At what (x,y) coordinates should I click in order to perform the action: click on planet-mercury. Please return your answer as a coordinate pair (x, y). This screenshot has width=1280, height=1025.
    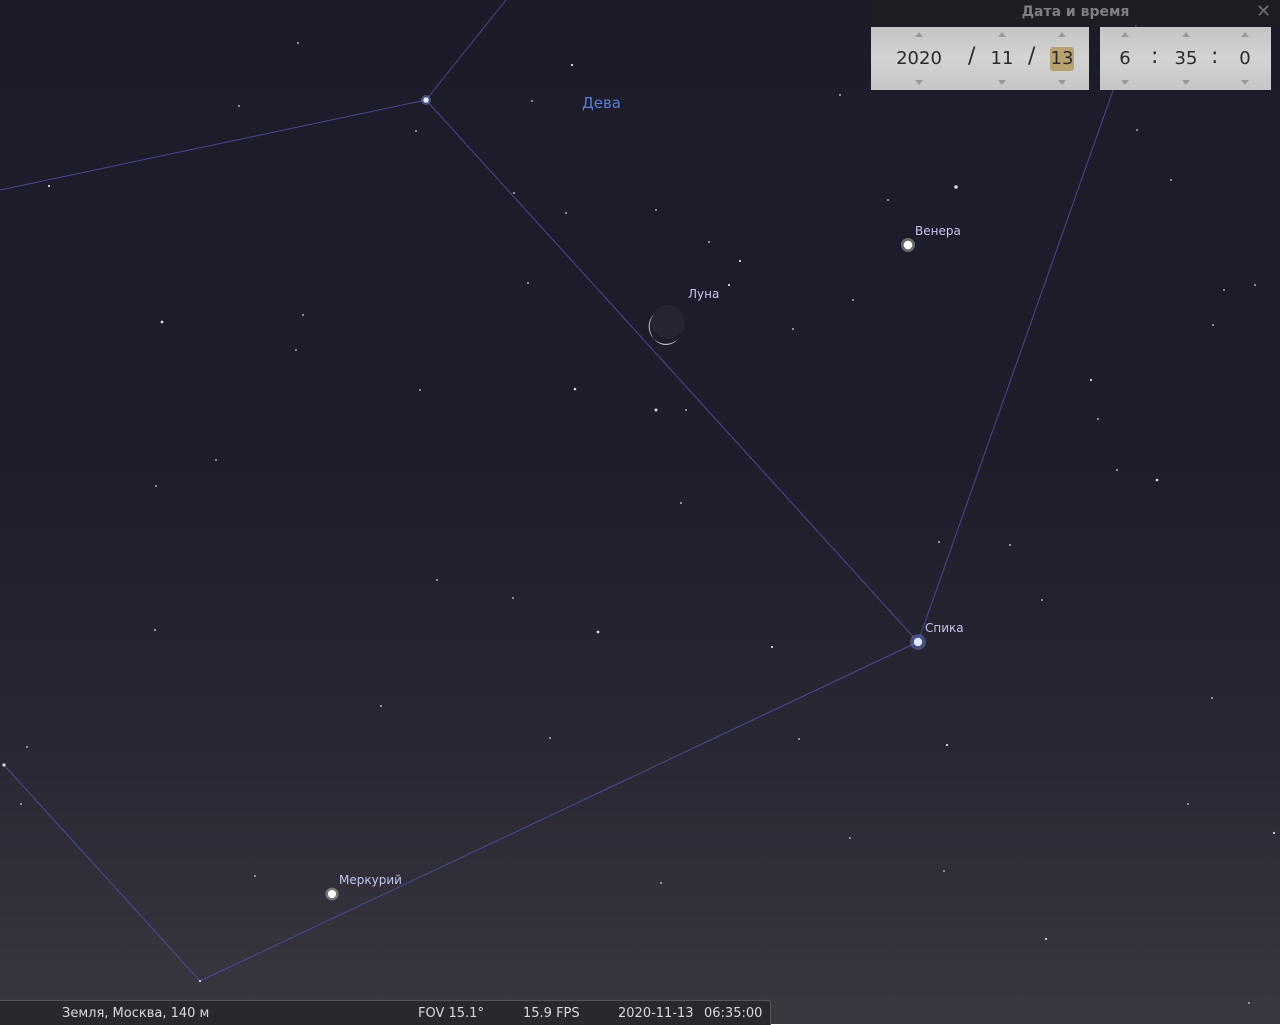
    Looking at the image, I should click on (332, 894).